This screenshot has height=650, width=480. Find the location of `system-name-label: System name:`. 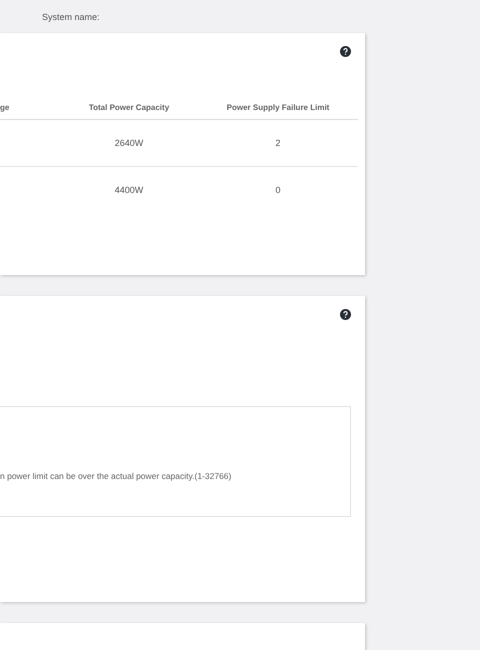

system-name-label: System name: is located at coordinates (71, 17).